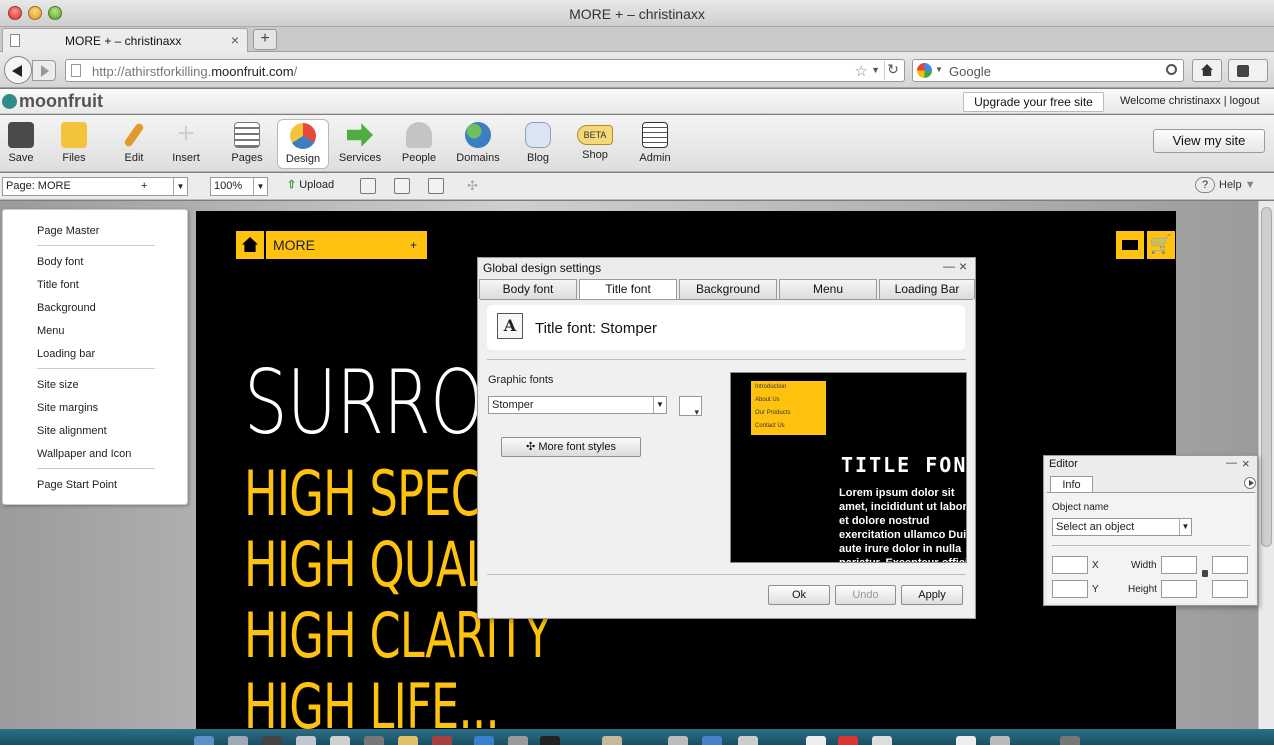 The height and width of the screenshot is (745, 1274). What do you see at coordinates (60, 262) in the screenshot?
I see `design-item-body-font: Body font` at bounding box center [60, 262].